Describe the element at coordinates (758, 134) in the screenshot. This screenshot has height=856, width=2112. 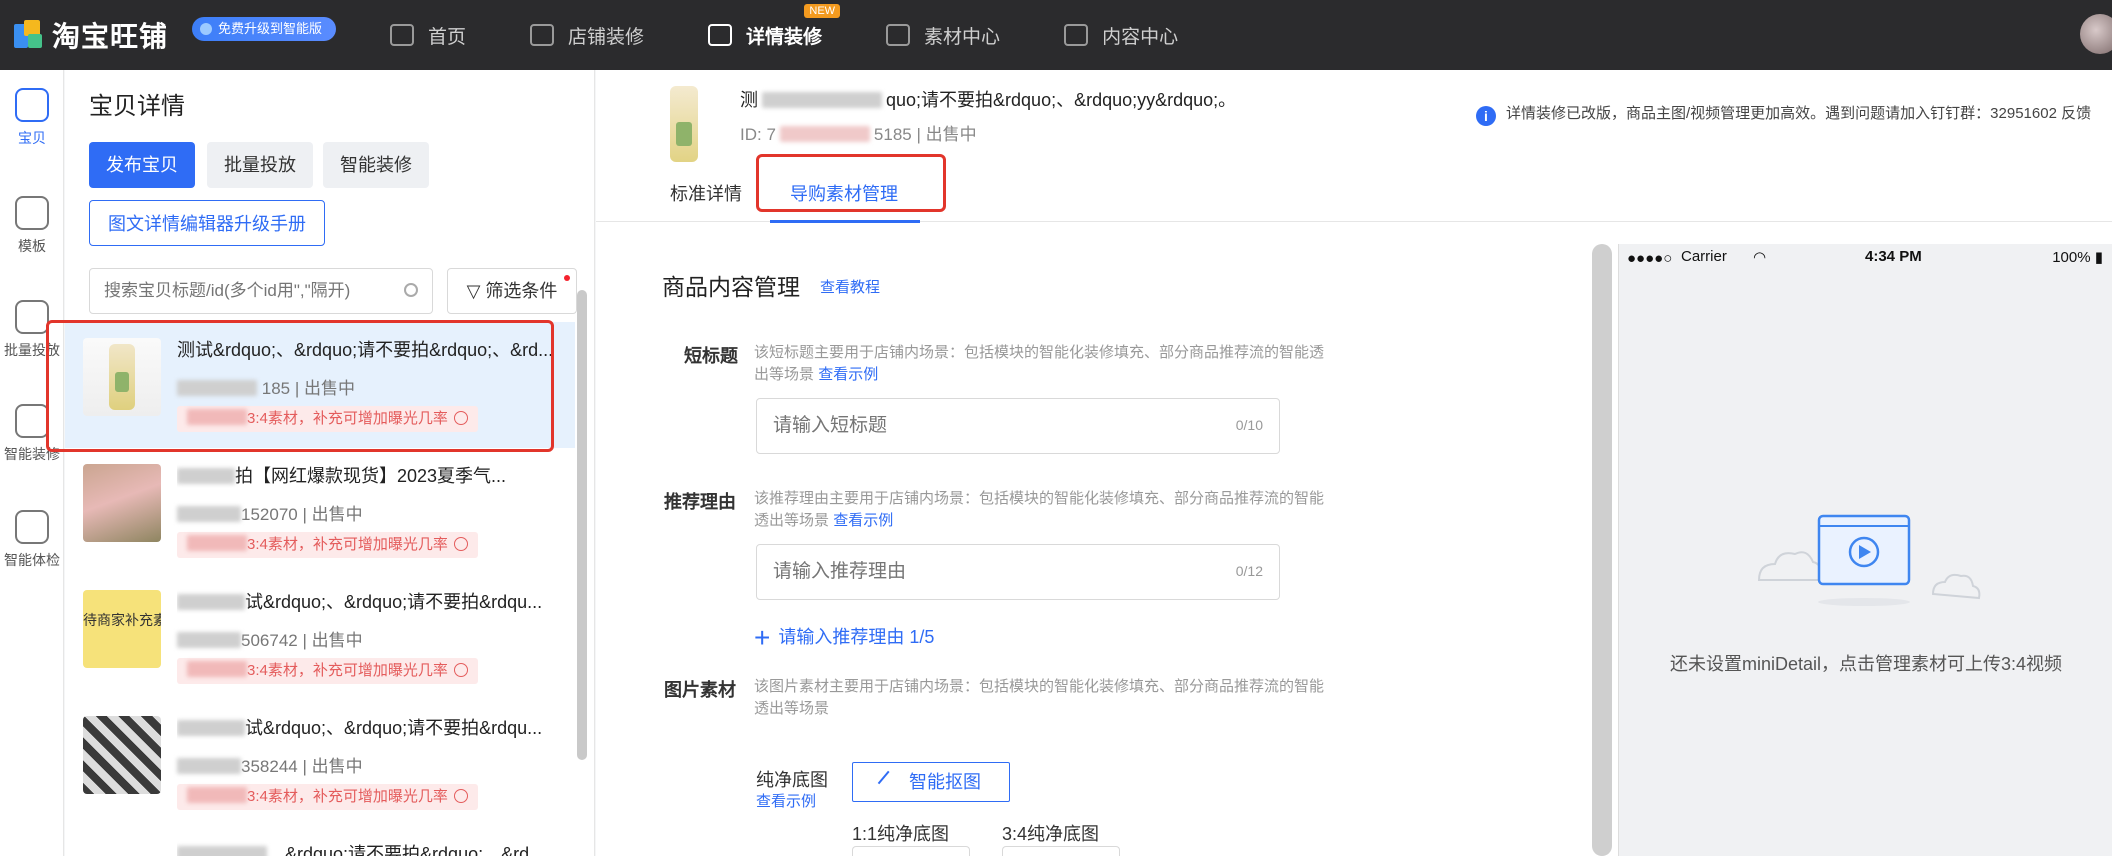
I see `product-id-prefix: ID: 7` at that location.